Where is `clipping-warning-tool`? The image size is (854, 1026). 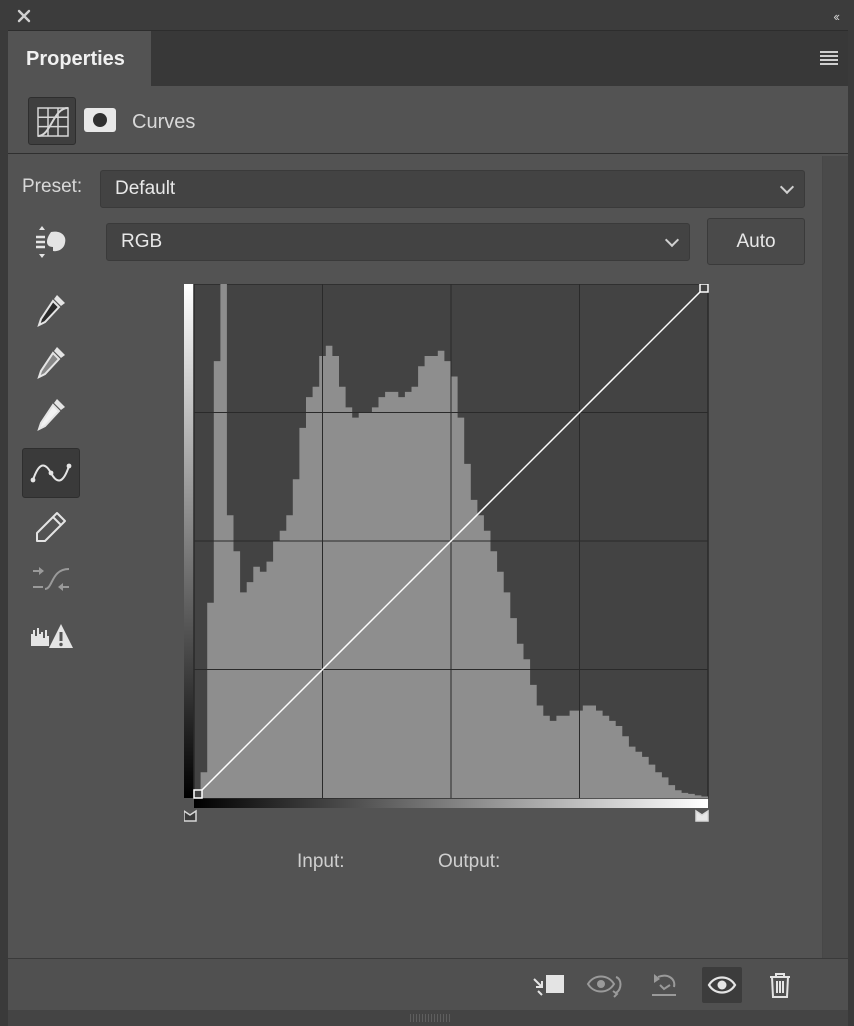
clipping-warning-tool is located at coordinates (51, 636).